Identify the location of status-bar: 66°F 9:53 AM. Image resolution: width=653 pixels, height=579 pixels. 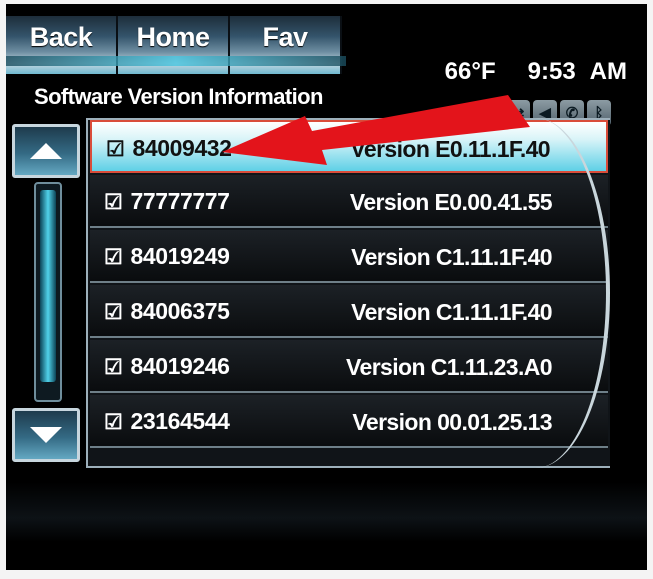
(520, 72).